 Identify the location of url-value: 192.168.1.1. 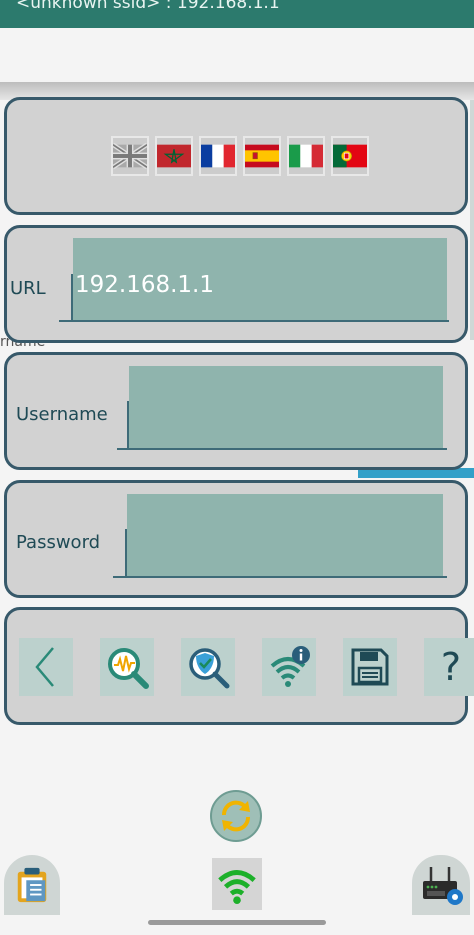
(144, 285).